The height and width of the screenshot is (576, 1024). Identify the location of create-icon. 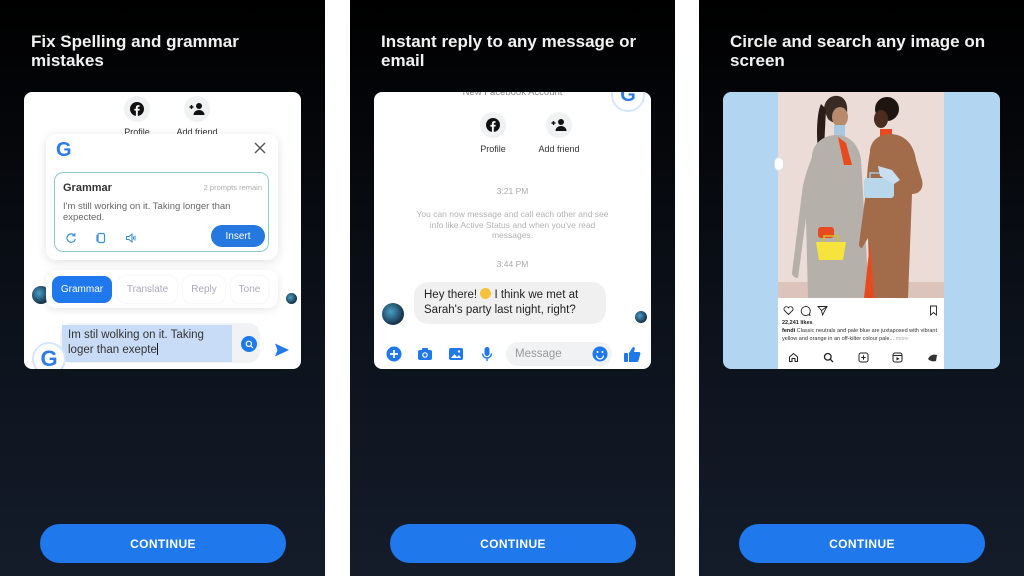
(863, 356).